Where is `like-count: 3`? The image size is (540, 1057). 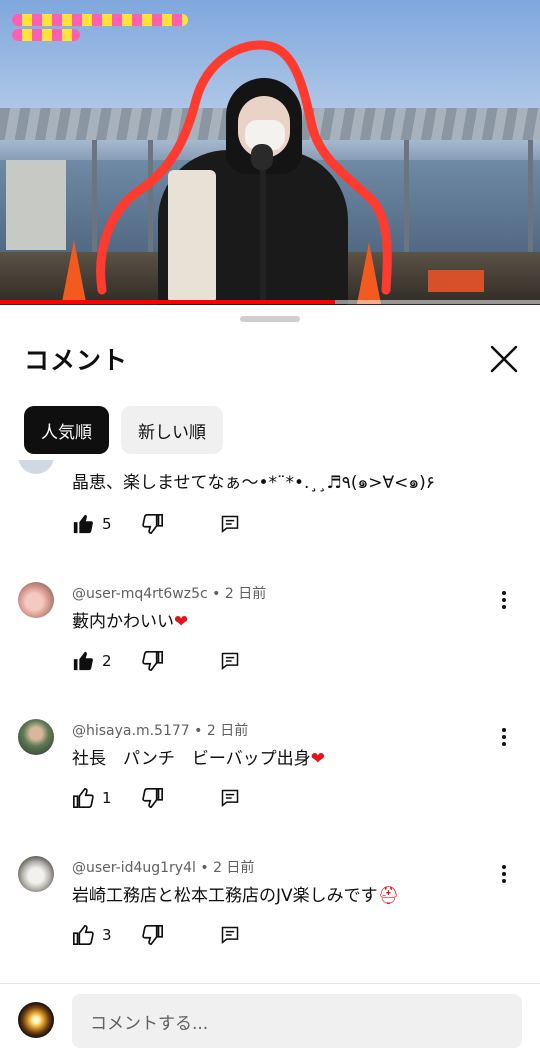 like-count: 3 is located at coordinates (107, 935).